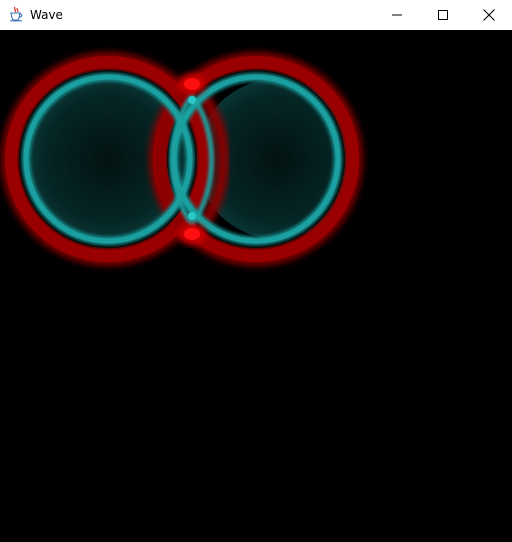 The height and width of the screenshot is (542, 512). Describe the element at coordinates (46, 15) in the screenshot. I see `window-title: Wave` at that location.